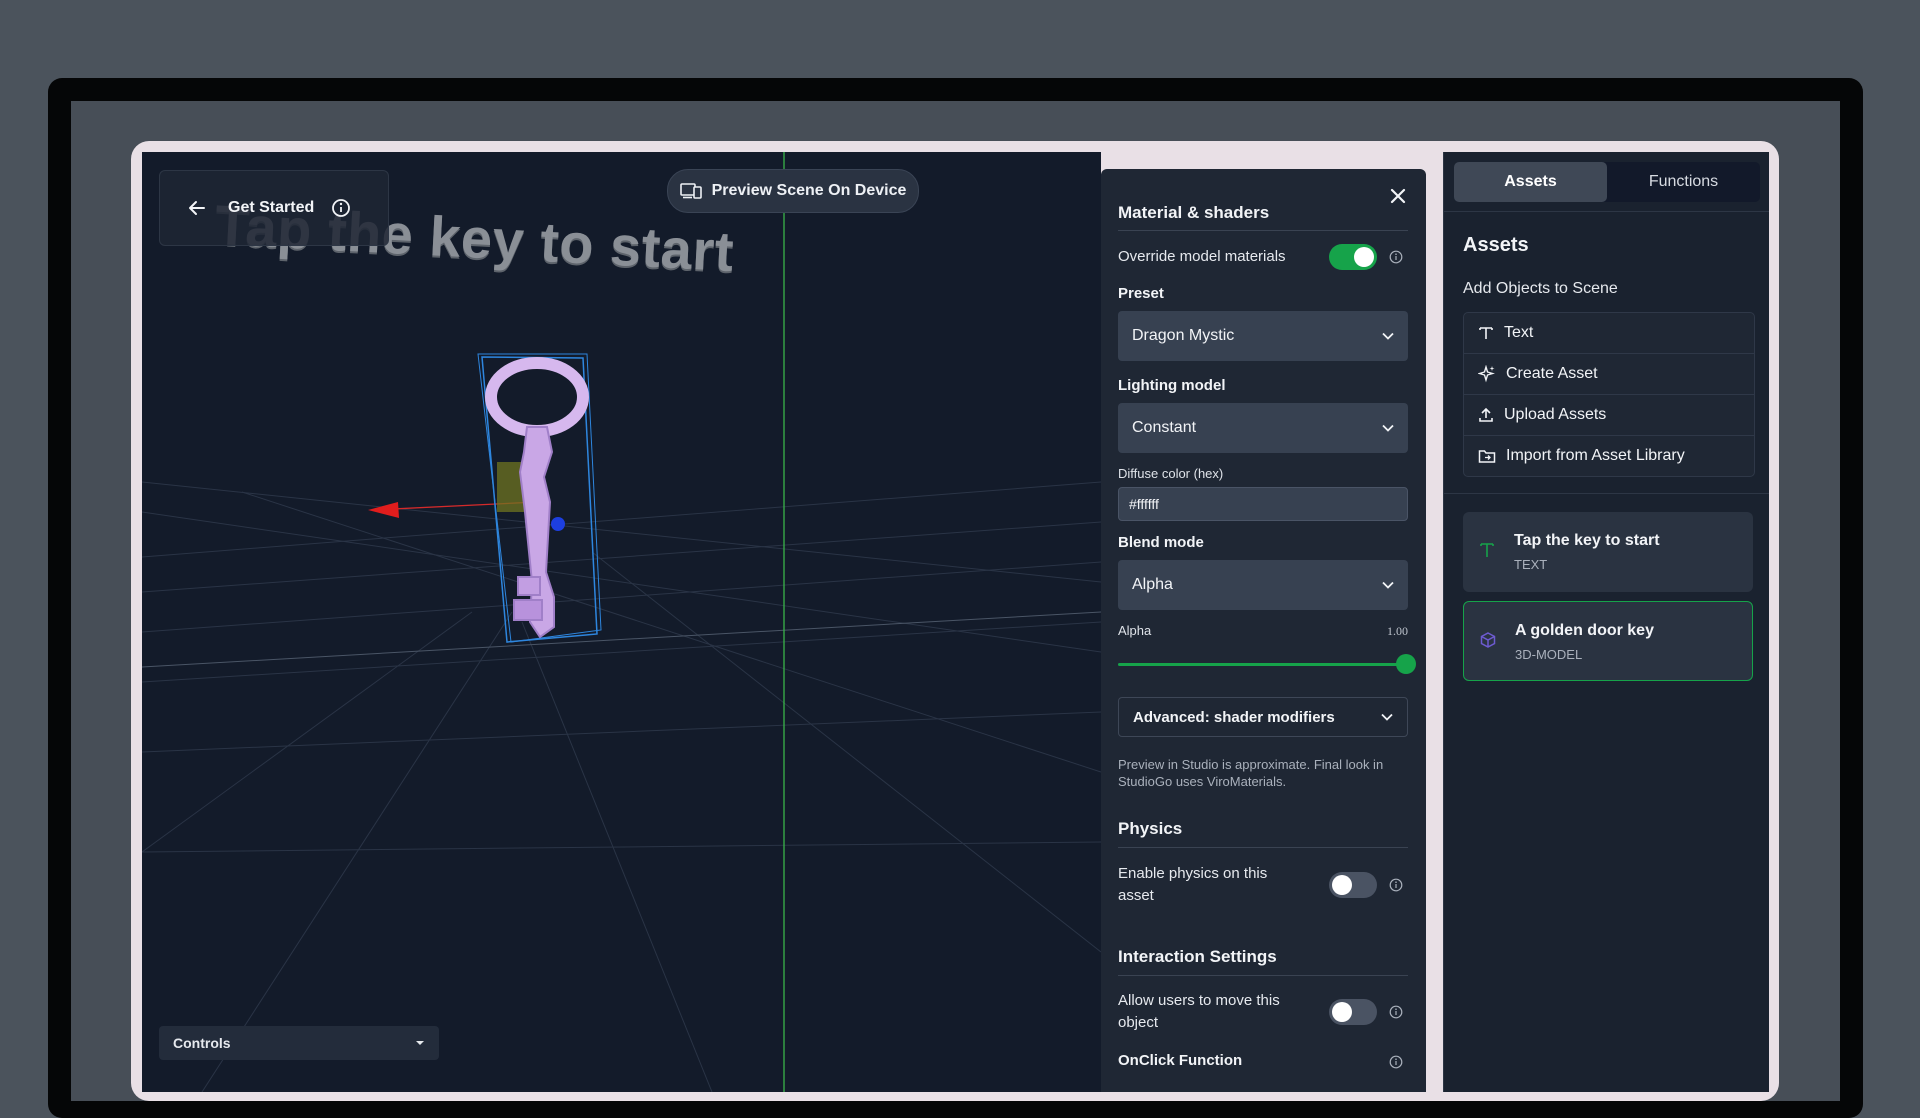 This screenshot has height=1118, width=1920. What do you see at coordinates (1486, 414) in the screenshot?
I see `upload-icon` at bounding box center [1486, 414].